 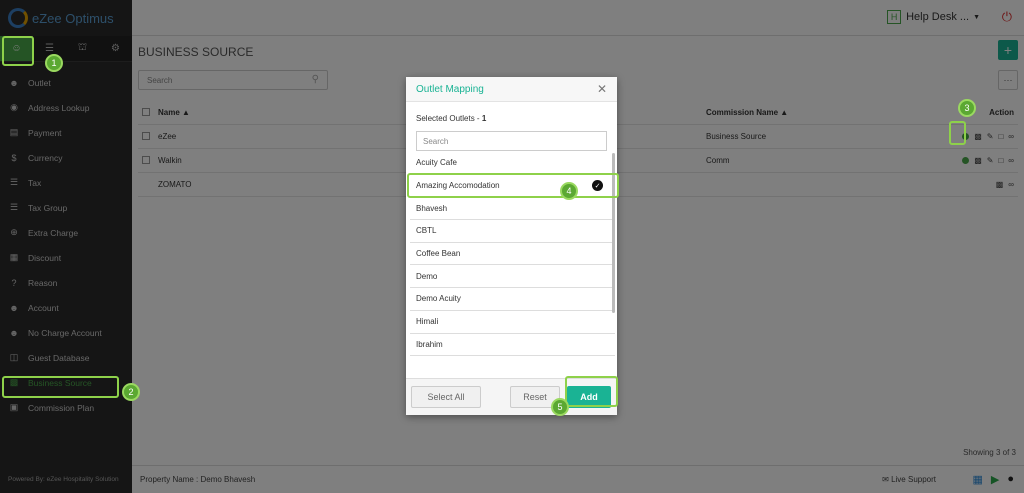 What do you see at coordinates (602, 89) in the screenshot?
I see `close-icon: ✕` at bounding box center [602, 89].